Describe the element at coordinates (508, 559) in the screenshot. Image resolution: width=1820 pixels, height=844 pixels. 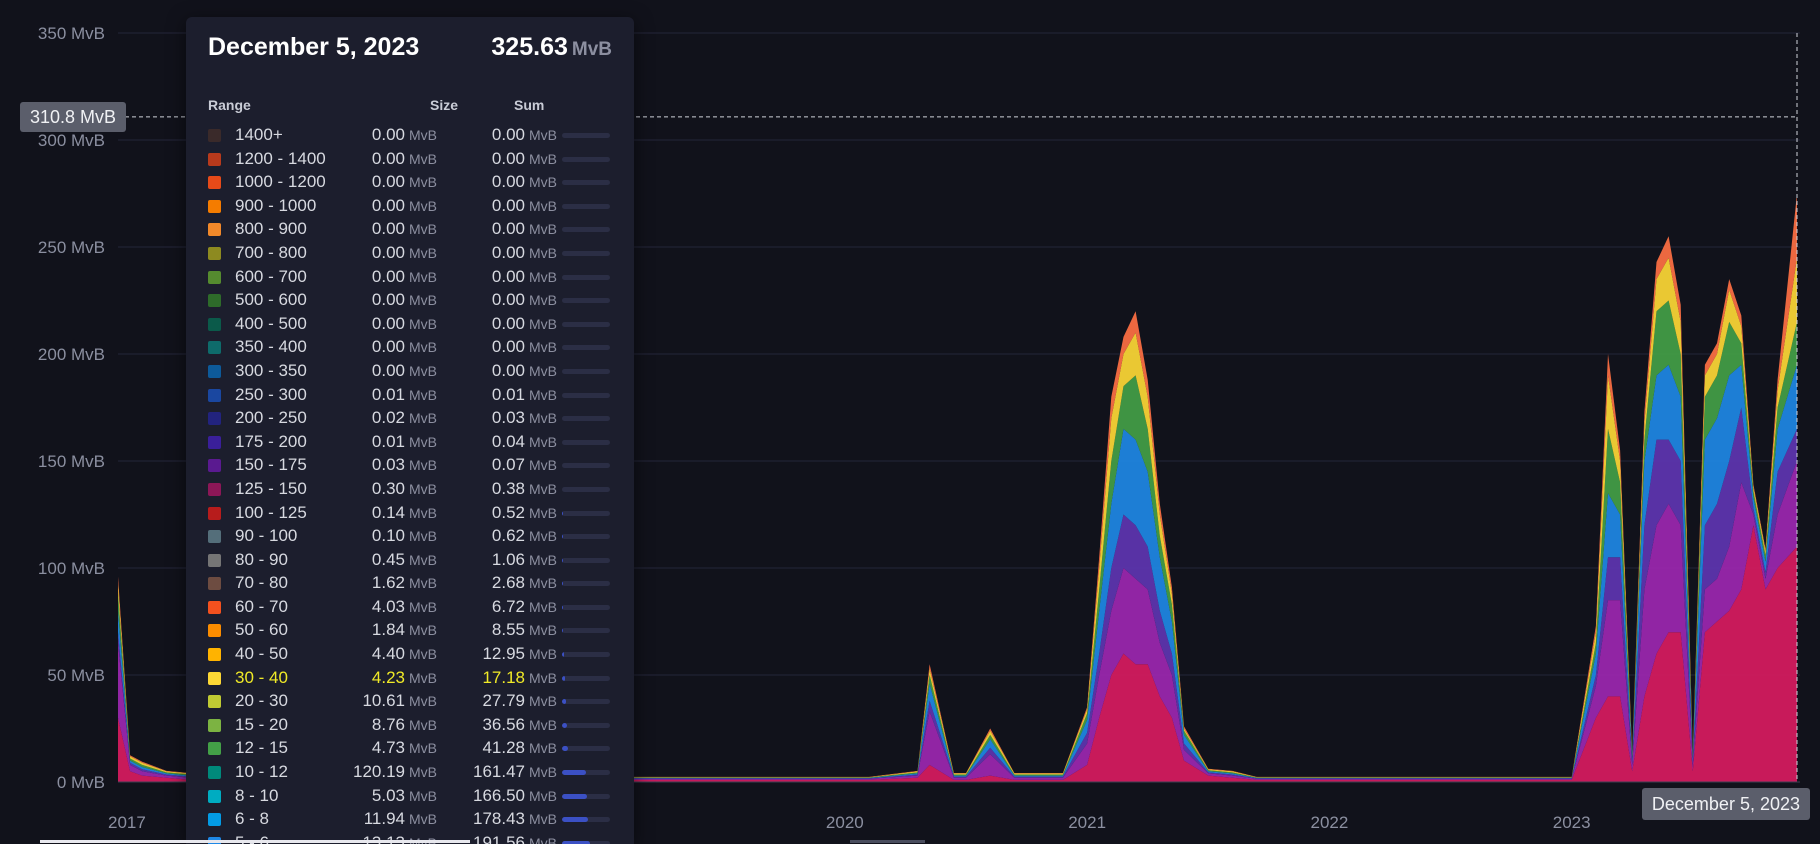
I see `sum-cell-value: 1.06` at that location.